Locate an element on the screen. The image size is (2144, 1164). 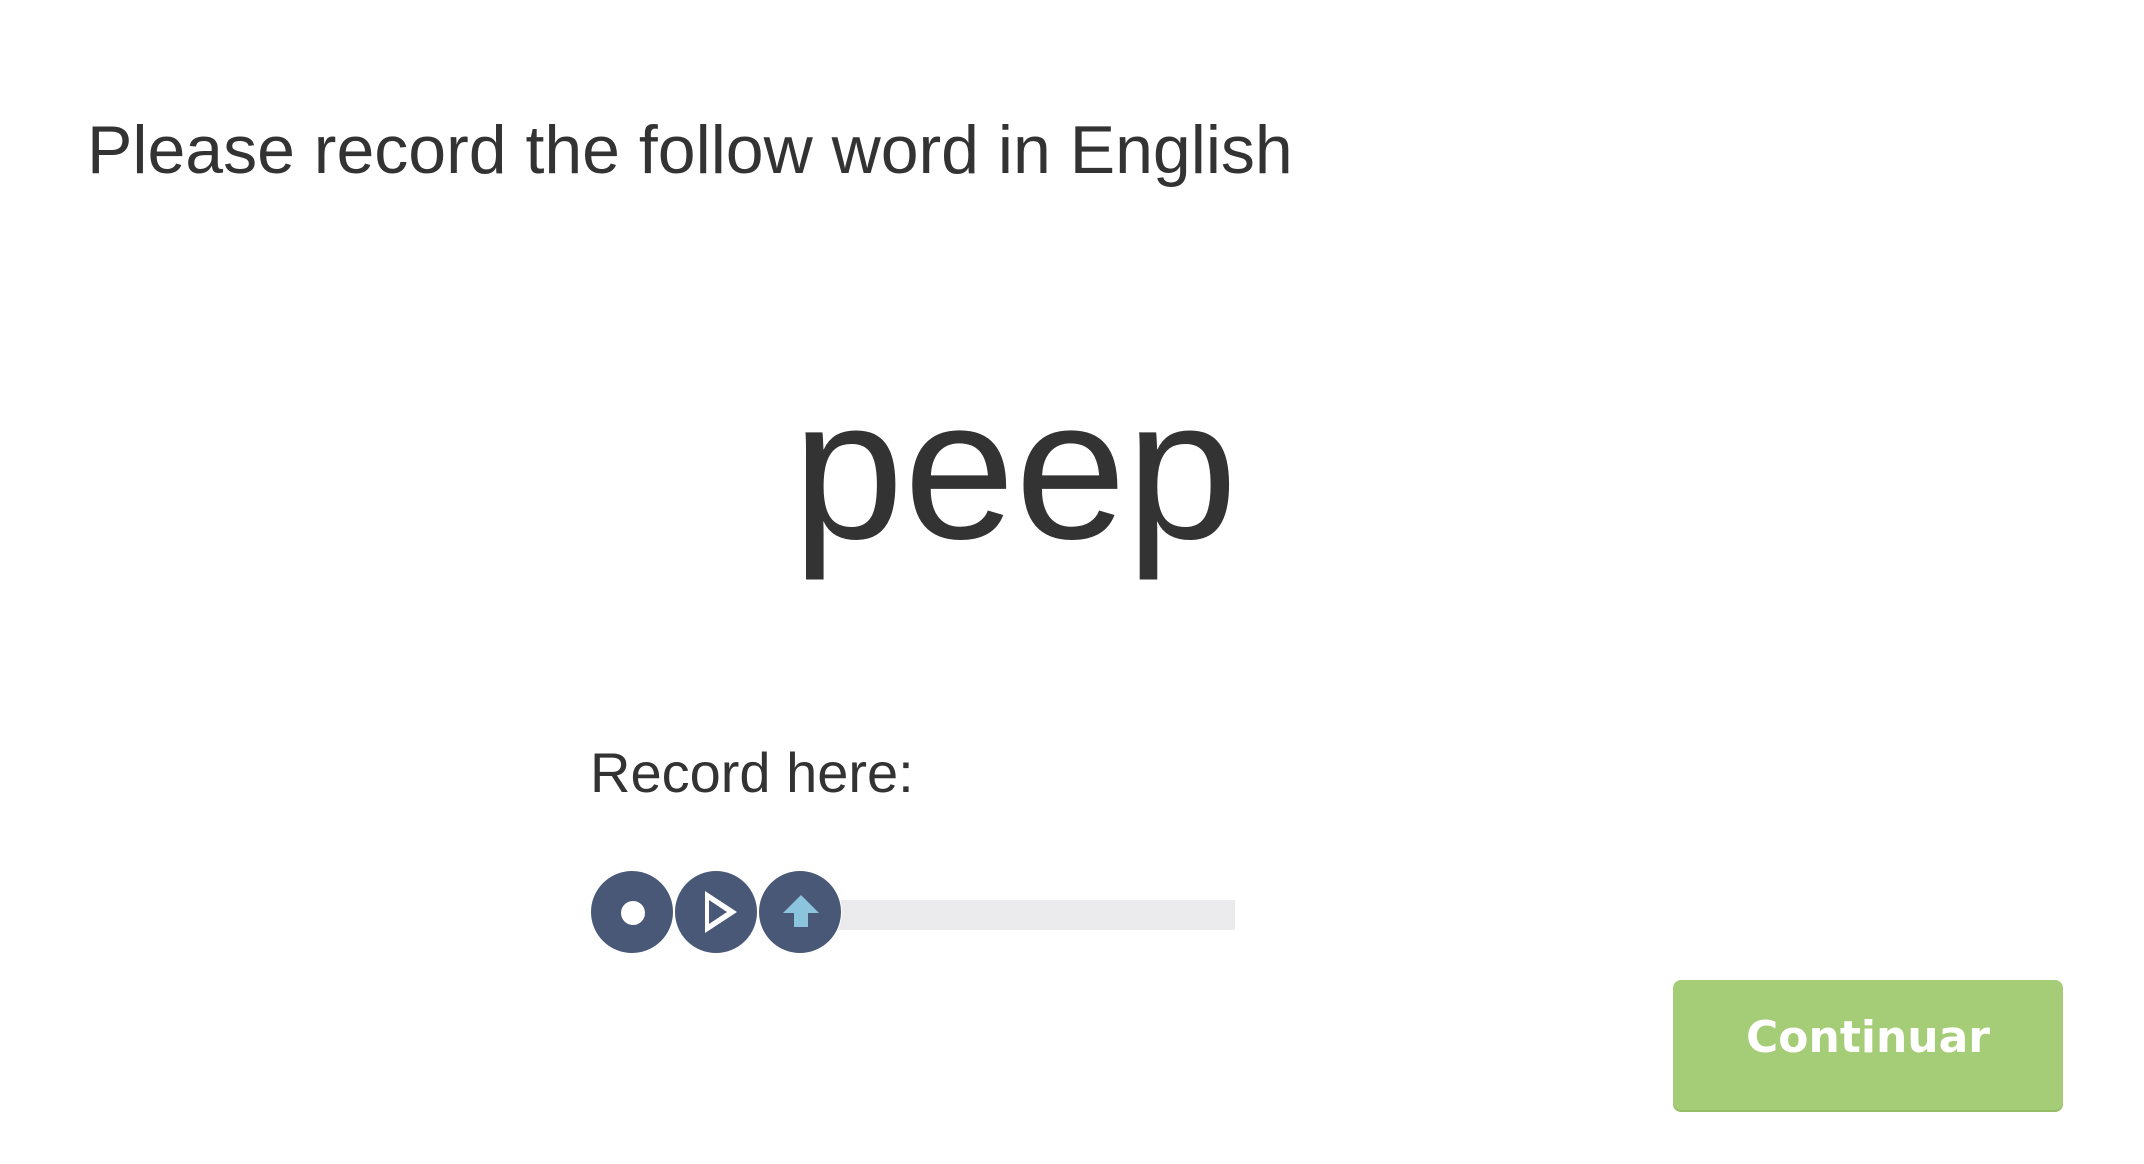
record-icon is located at coordinates (633, 913).